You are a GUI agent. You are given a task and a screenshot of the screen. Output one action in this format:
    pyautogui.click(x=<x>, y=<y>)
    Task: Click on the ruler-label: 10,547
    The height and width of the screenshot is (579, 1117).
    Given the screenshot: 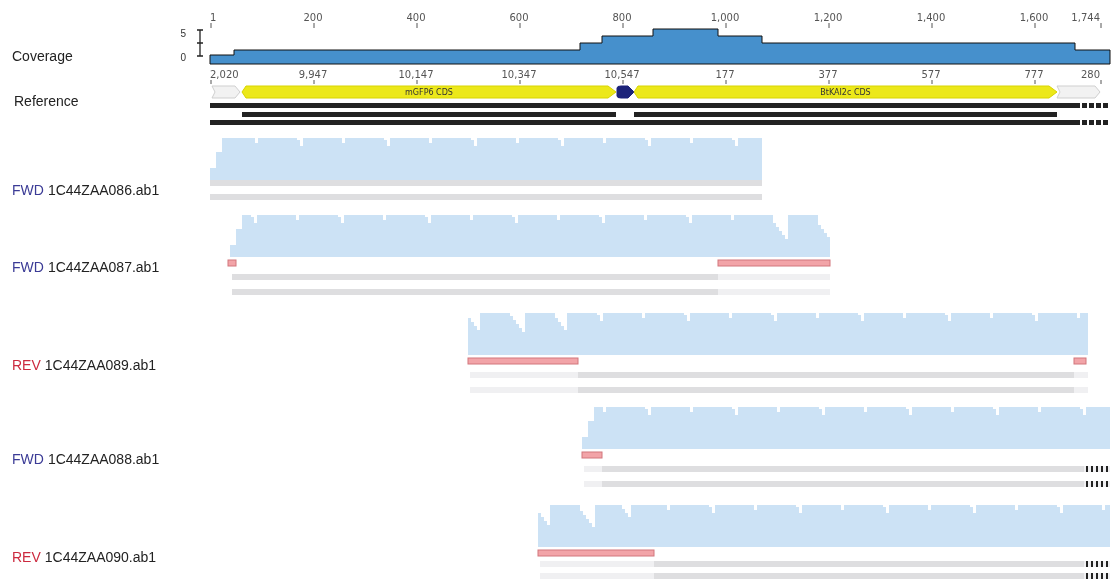 What is the action you would take?
    pyautogui.click(x=622, y=74)
    